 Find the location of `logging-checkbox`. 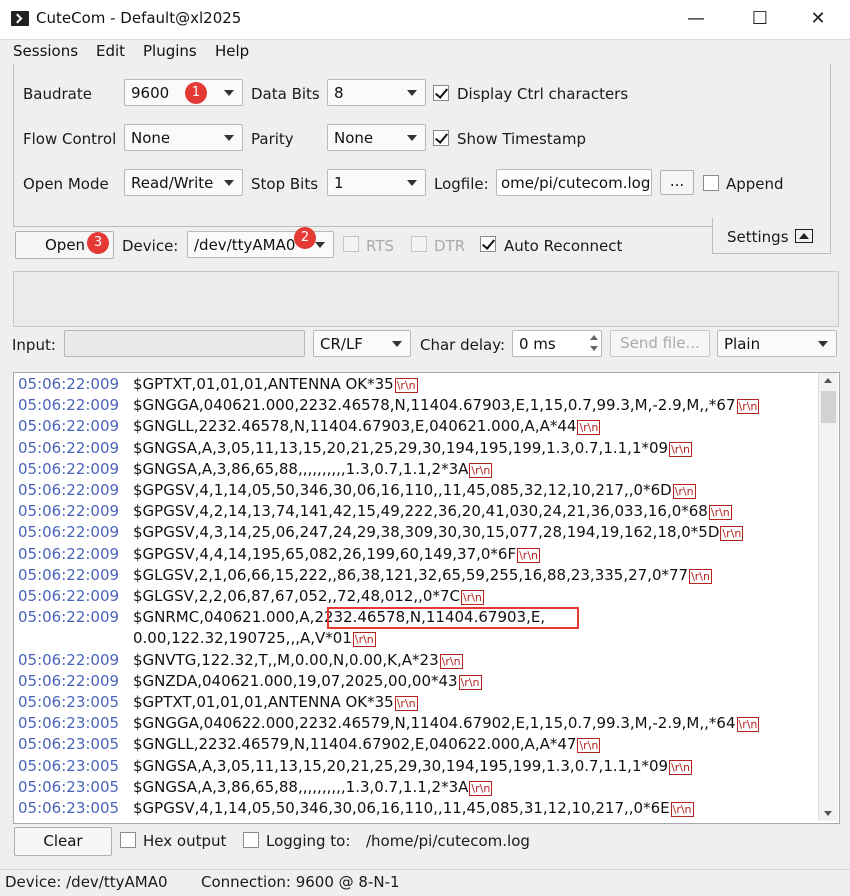

logging-checkbox is located at coordinates (251, 840).